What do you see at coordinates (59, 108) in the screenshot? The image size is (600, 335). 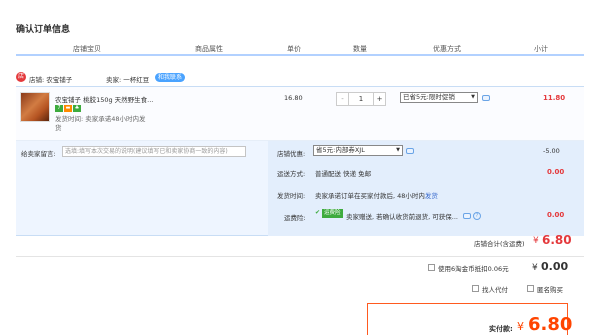 I see `seven-day-return-badge: 7` at bounding box center [59, 108].